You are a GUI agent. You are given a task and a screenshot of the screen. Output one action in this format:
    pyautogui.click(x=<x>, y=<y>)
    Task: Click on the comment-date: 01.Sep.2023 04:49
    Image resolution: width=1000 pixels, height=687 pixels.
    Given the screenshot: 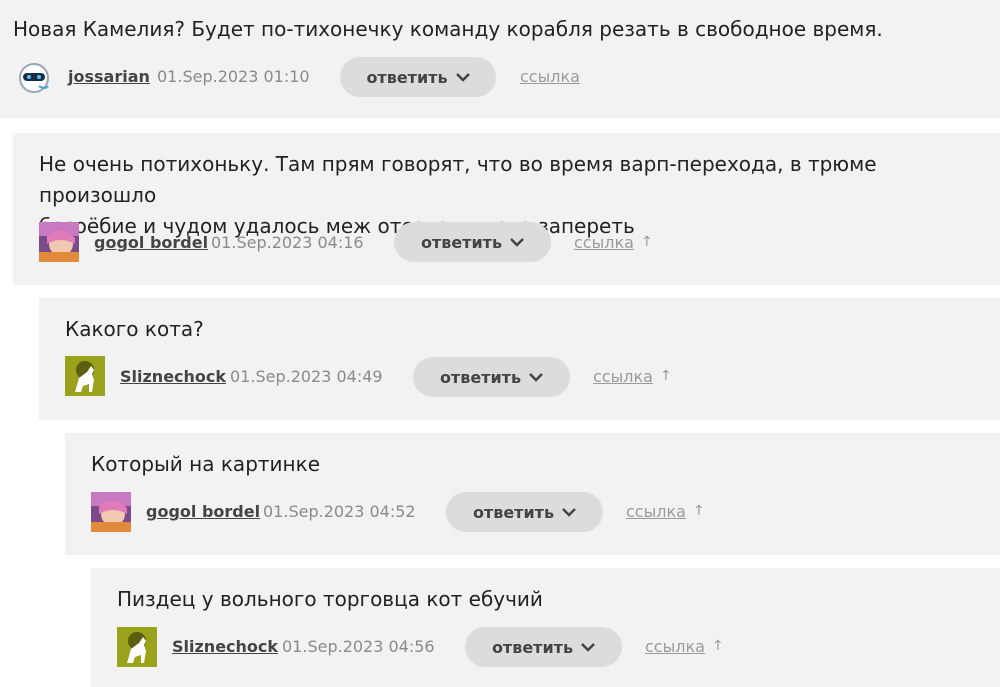 What is the action you would take?
    pyautogui.click(x=306, y=376)
    